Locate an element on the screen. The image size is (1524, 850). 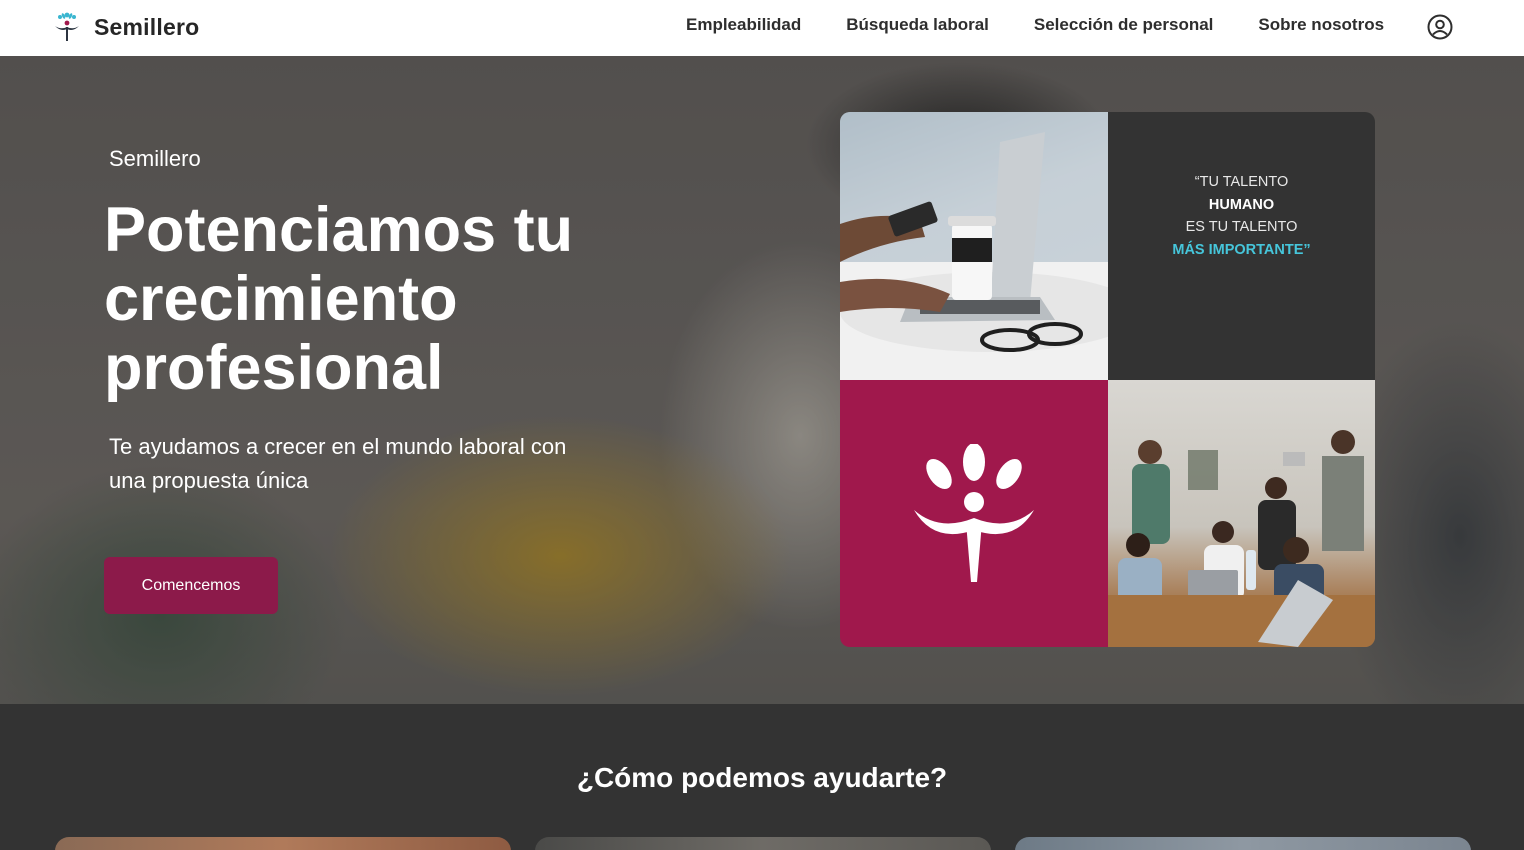
quote-line-1: “TU TALENTO is located at coordinates (1241, 182).